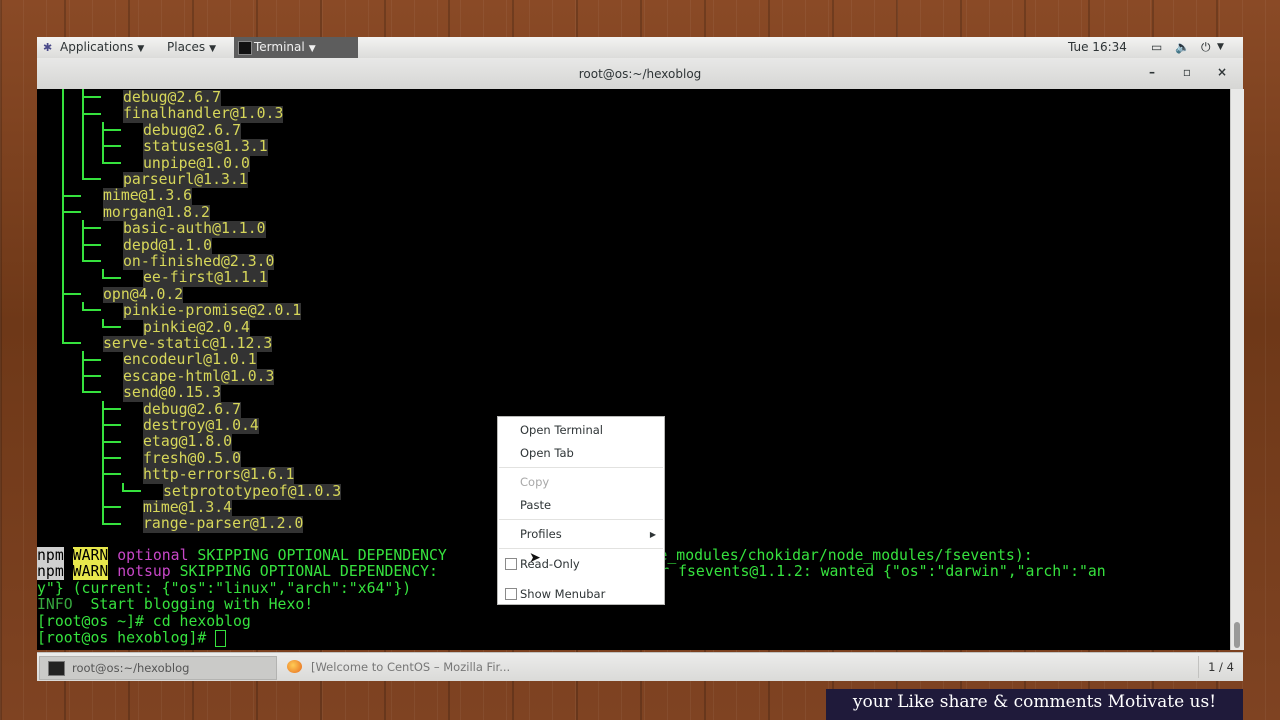  Describe the element at coordinates (205, 147) in the screenshot. I see `package-entry: statuses@1.3.1` at that location.